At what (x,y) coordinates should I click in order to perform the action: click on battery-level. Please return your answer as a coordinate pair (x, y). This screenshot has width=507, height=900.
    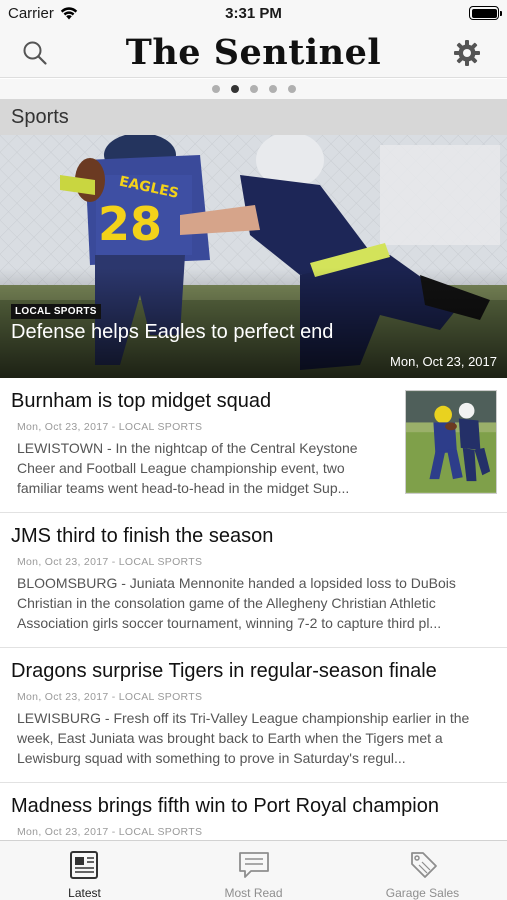
    Looking at the image, I should click on (484, 13).